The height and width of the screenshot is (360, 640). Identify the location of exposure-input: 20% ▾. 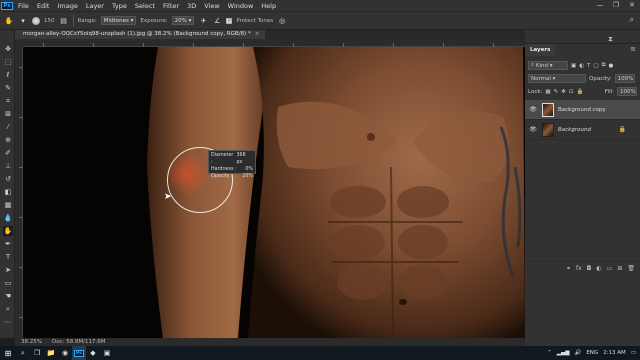
(183, 20).